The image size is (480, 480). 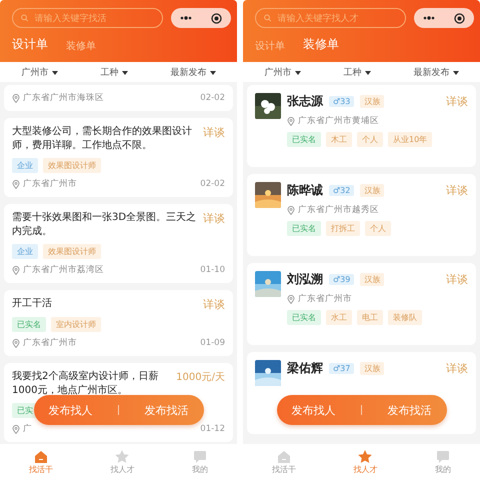 I want to click on tag: 装修队, so click(x=405, y=317).